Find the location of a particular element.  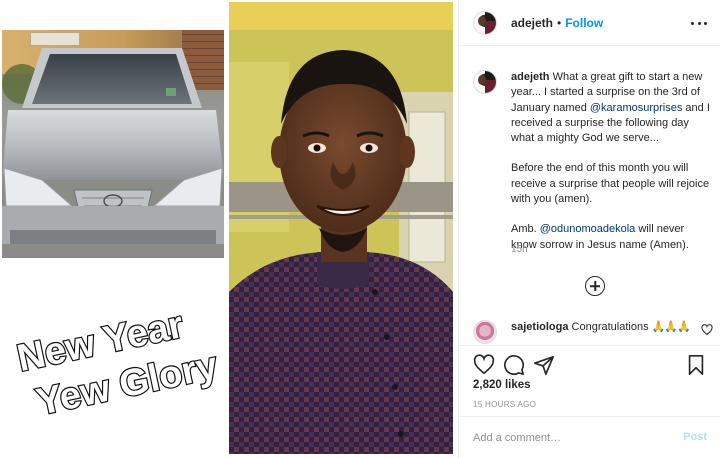

post-header: adejeth • Follow is located at coordinates (589, 23).